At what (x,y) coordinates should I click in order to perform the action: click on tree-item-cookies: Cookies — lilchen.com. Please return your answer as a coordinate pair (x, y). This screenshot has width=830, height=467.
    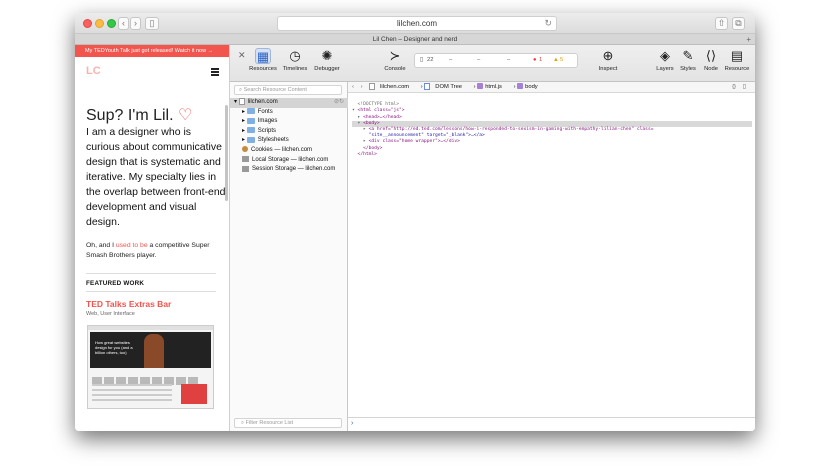
    Looking at the image, I should click on (289, 151).